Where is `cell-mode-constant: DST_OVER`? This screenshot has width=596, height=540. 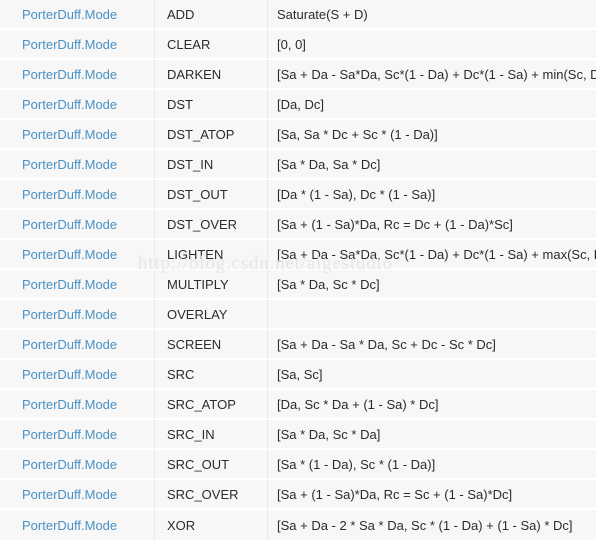 cell-mode-constant: DST_OVER is located at coordinates (211, 225).